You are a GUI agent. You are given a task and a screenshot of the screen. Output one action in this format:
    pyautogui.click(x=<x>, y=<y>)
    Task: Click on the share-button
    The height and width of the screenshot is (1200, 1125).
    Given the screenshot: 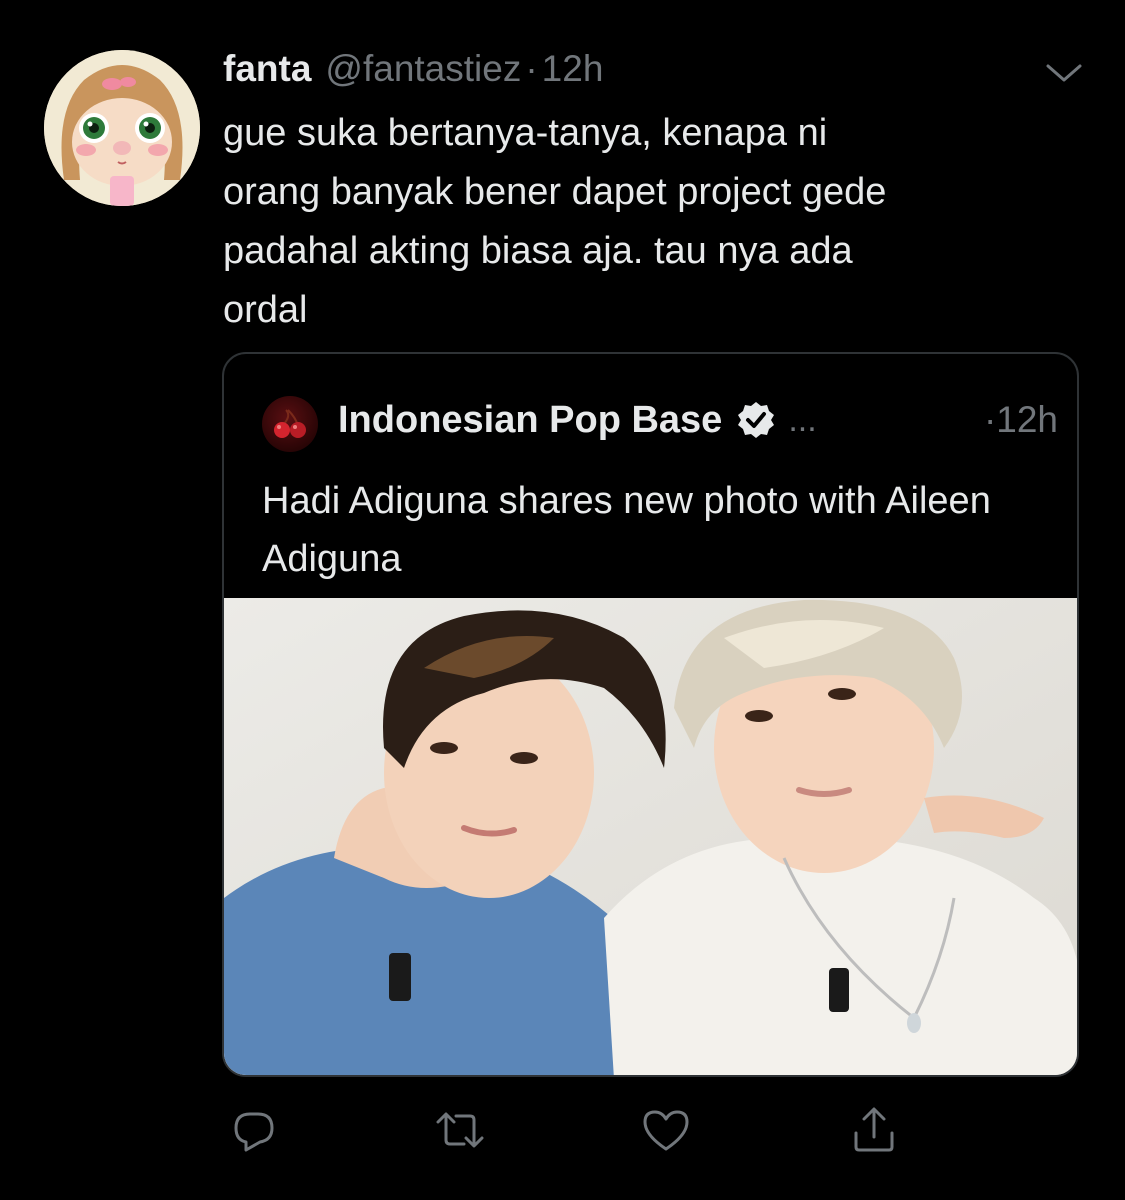 What is the action you would take?
    pyautogui.click(x=874, y=1130)
    